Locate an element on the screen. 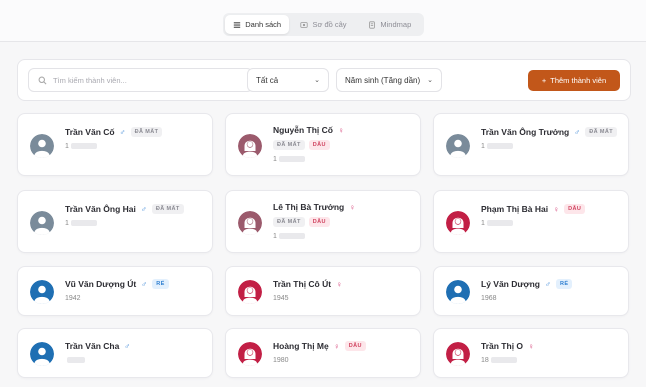 This screenshot has height=387, width=646. tab-tree-label: Sơ đồ cây is located at coordinates (329, 24).